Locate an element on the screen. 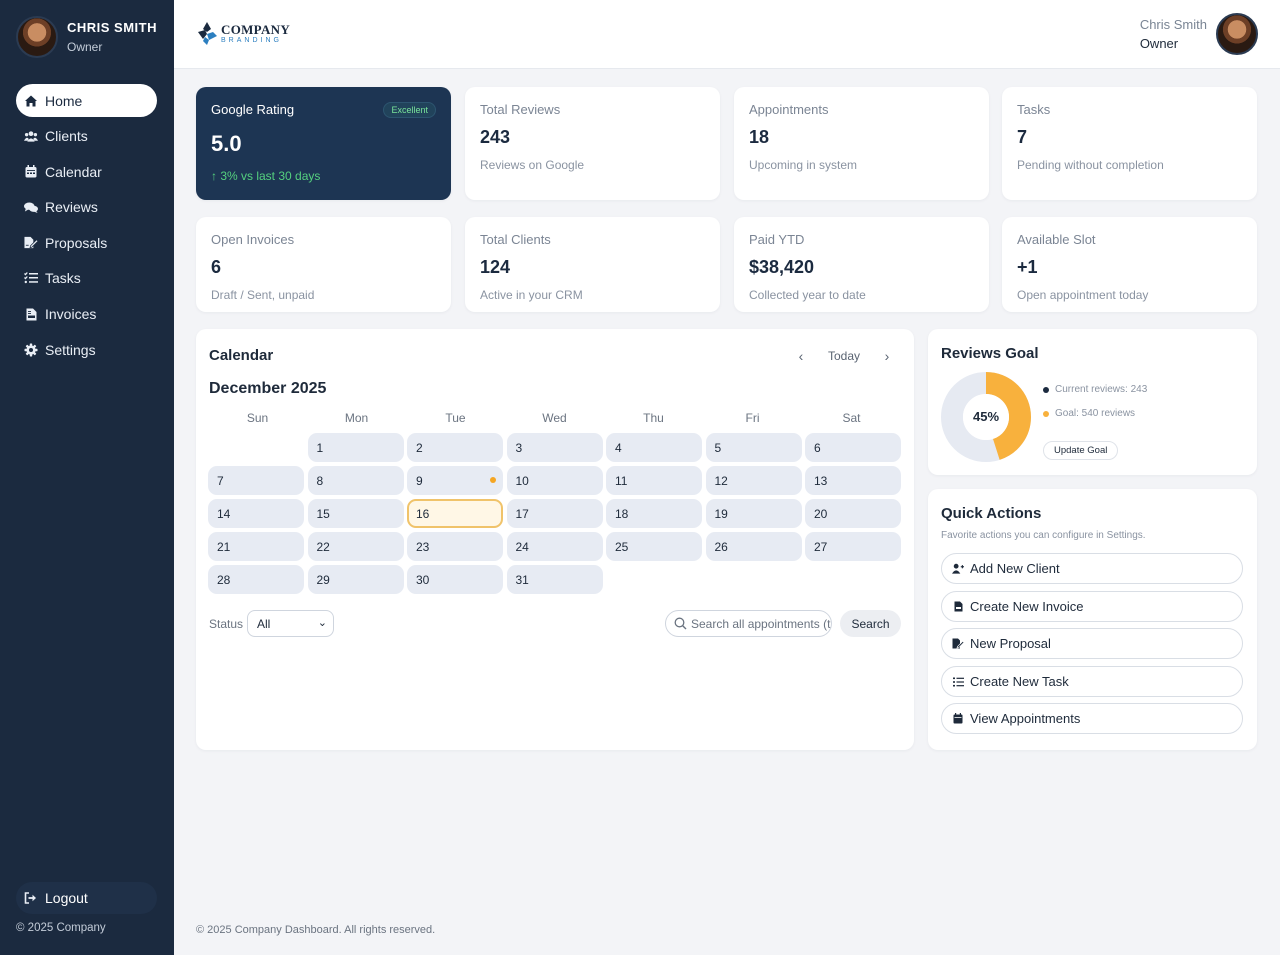 The image size is (1280, 955). stat-card-paid-ytd: Paid YTD $38,420 Collected year to date is located at coordinates (861, 264).